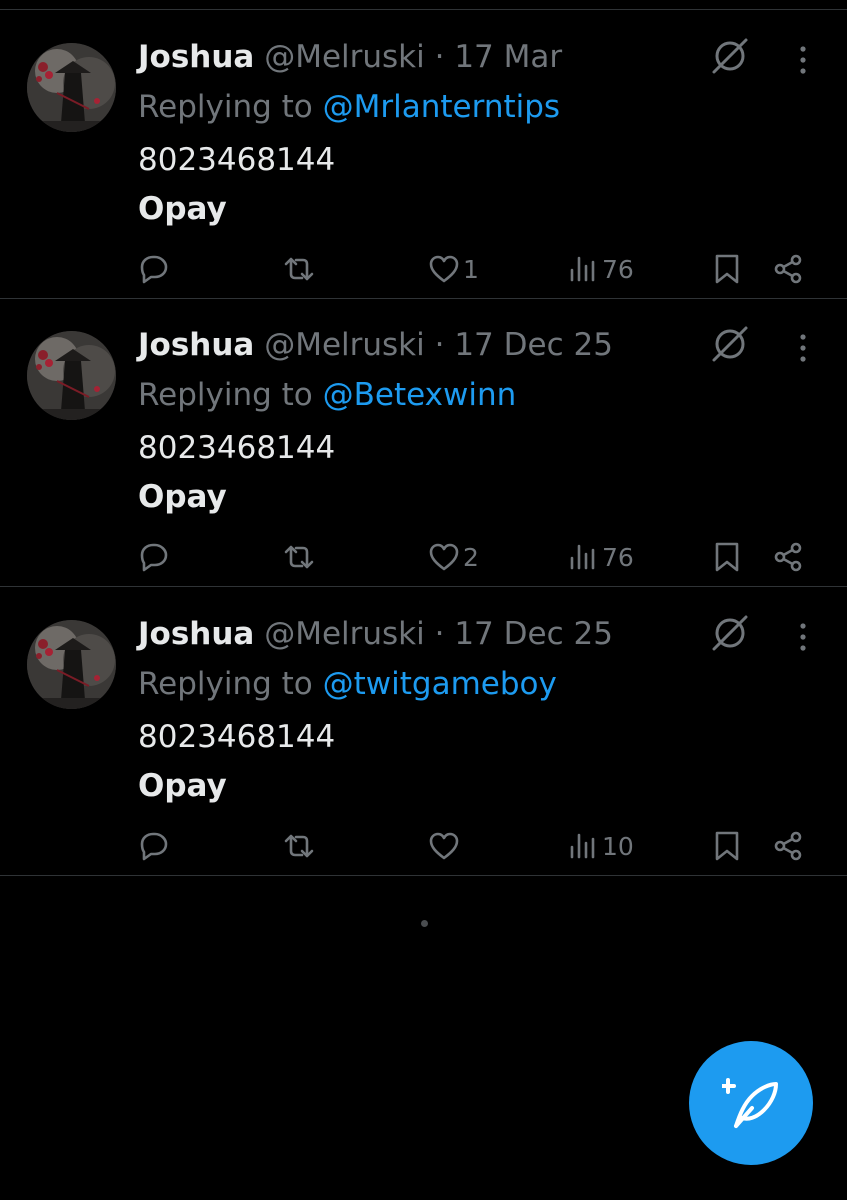 The height and width of the screenshot is (1200, 847). I want to click on like-count: 2, so click(471, 557).